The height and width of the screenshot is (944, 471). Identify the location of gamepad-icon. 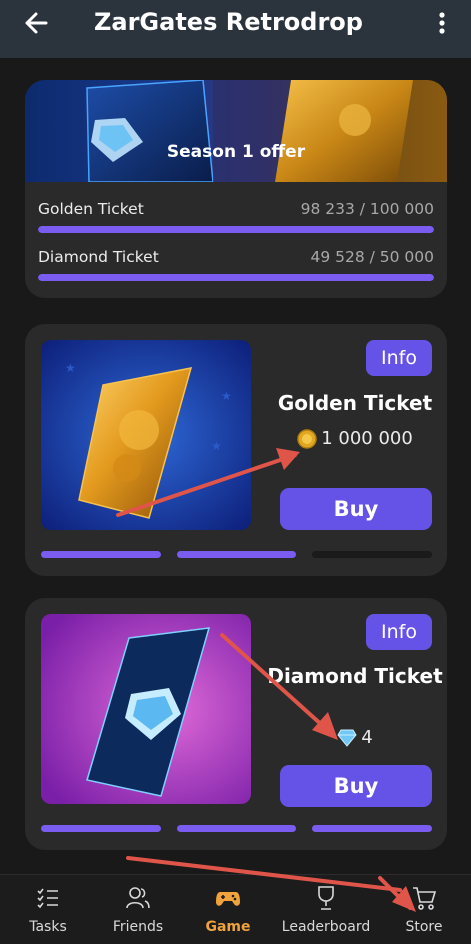
(228, 899).